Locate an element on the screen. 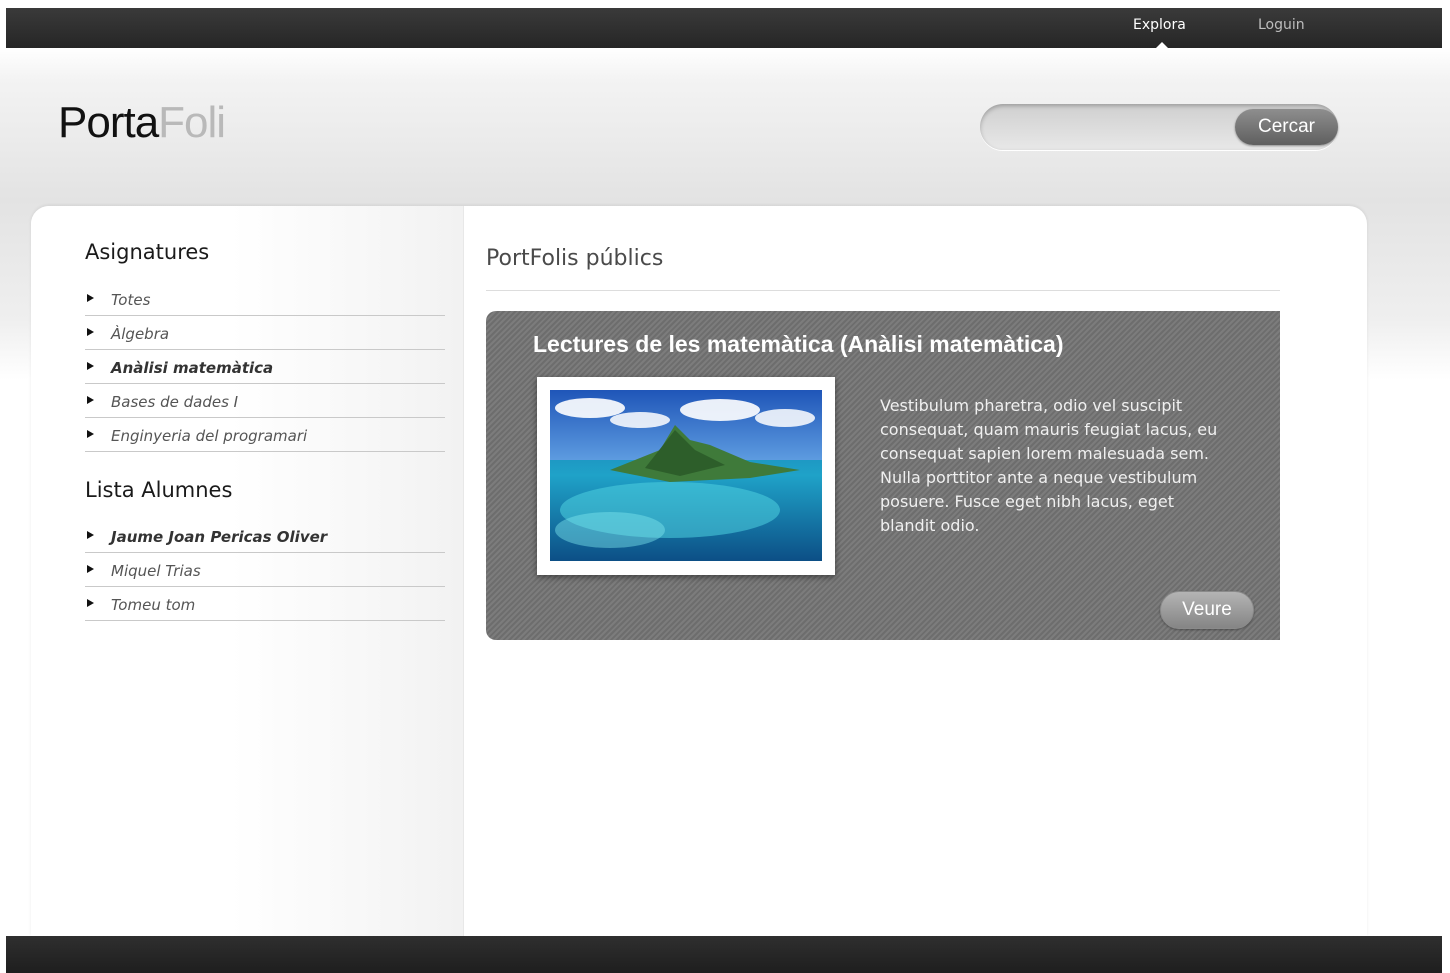 The height and width of the screenshot is (973, 1450). subject-item-bases-dades: Bases de dades I is located at coordinates (265, 401).